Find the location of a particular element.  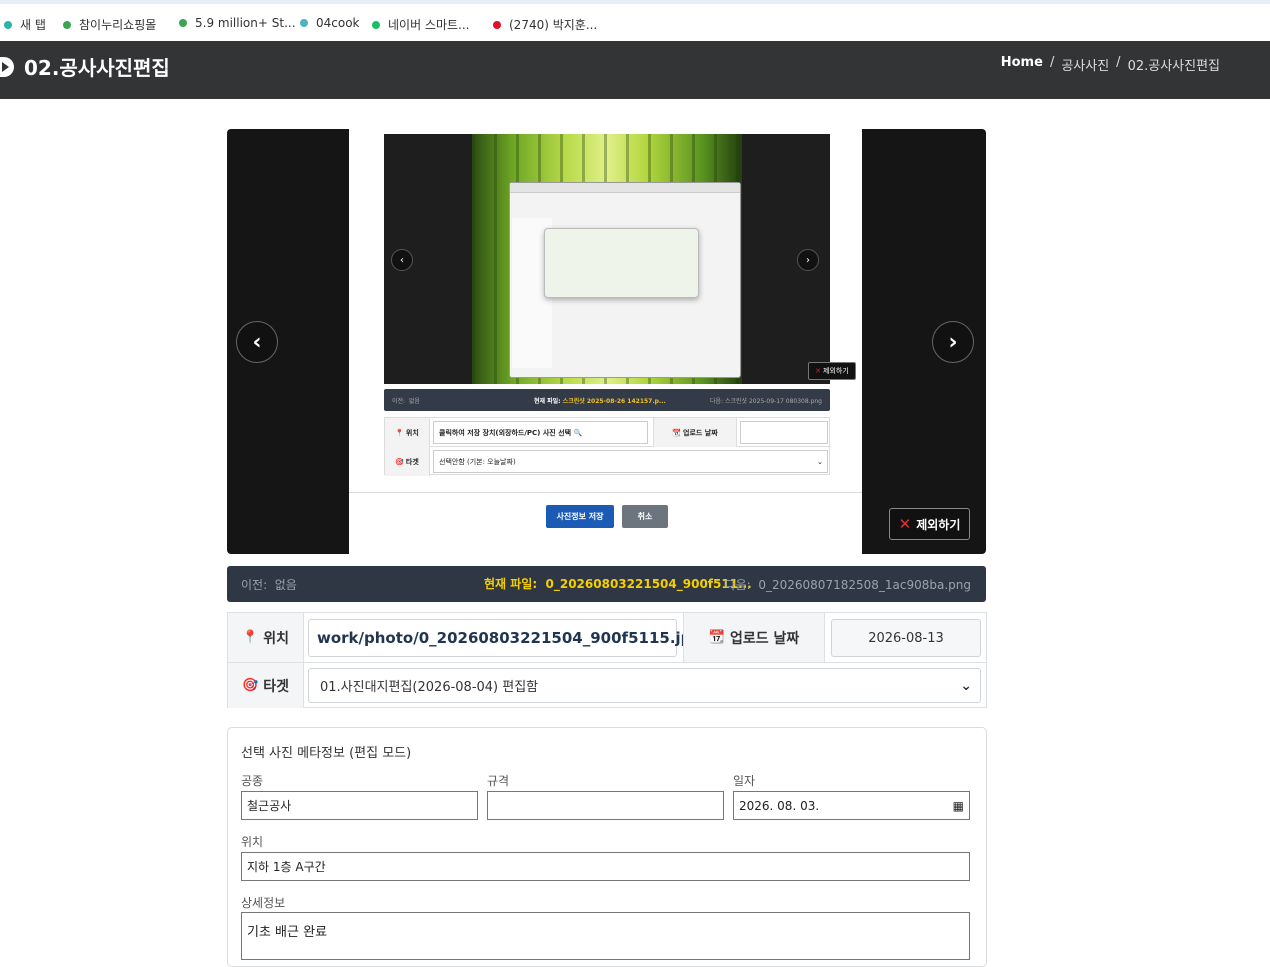

bookmark-new-tab: 새 탭 is located at coordinates (25, 24).